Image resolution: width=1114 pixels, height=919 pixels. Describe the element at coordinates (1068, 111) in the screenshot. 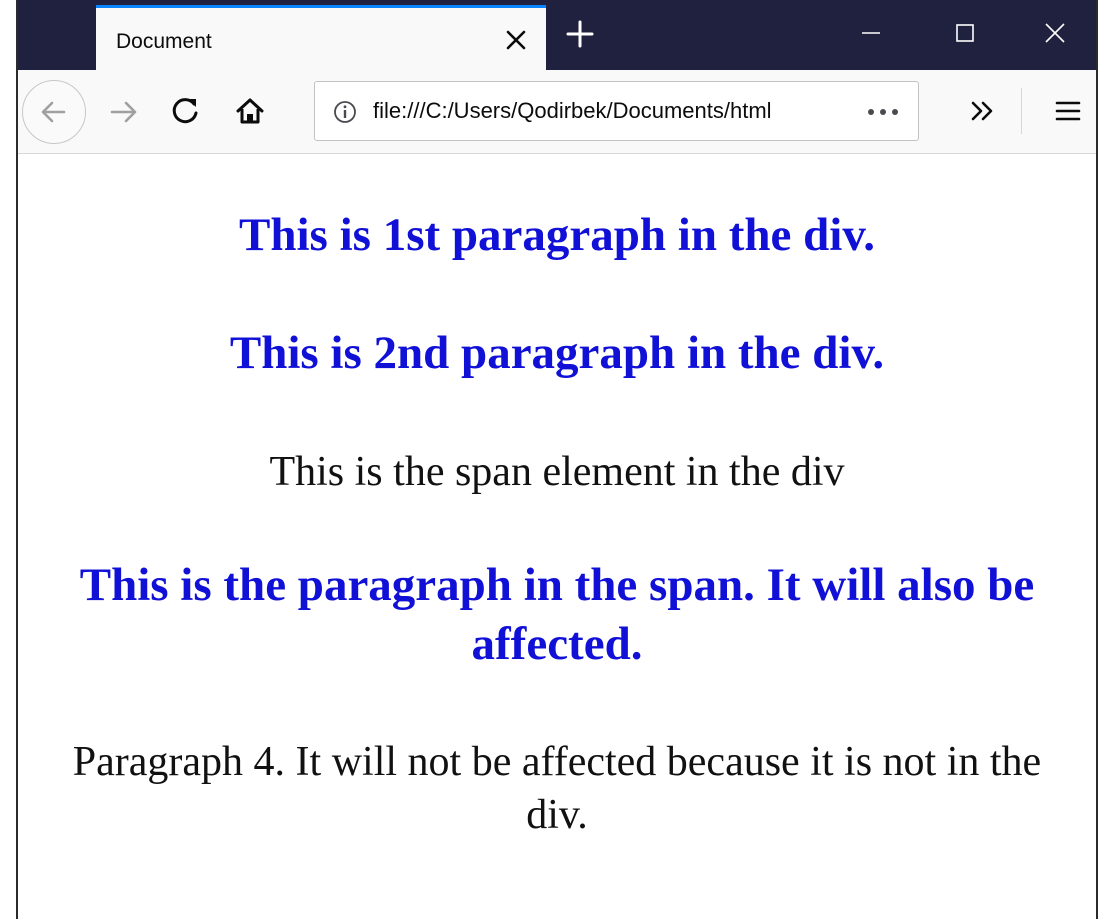

I see `hamburger-menu-icon` at that location.